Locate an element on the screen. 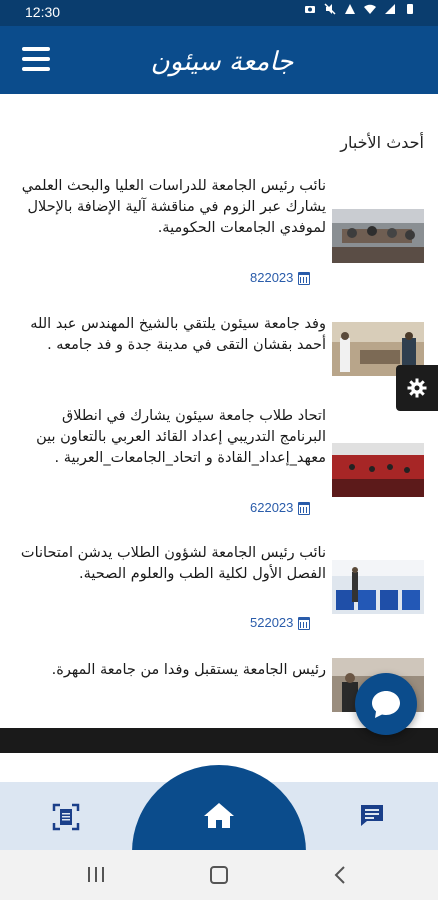 The image size is (438, 900). news-date: 622023 is located at coordinates (282, 509).